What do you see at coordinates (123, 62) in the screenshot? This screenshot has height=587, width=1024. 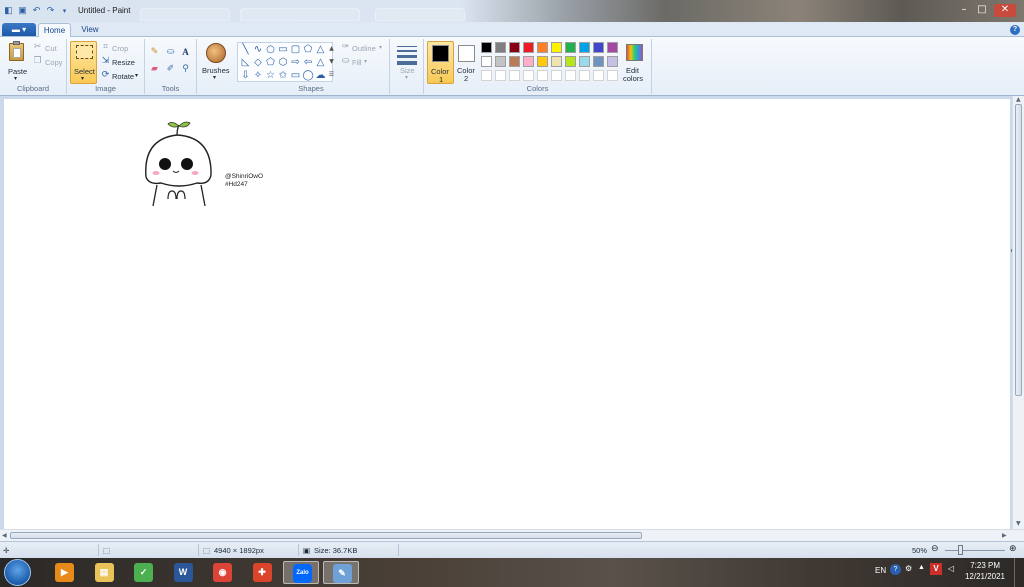 I see `resize-button: Resize` at bounding box center [123, 62].